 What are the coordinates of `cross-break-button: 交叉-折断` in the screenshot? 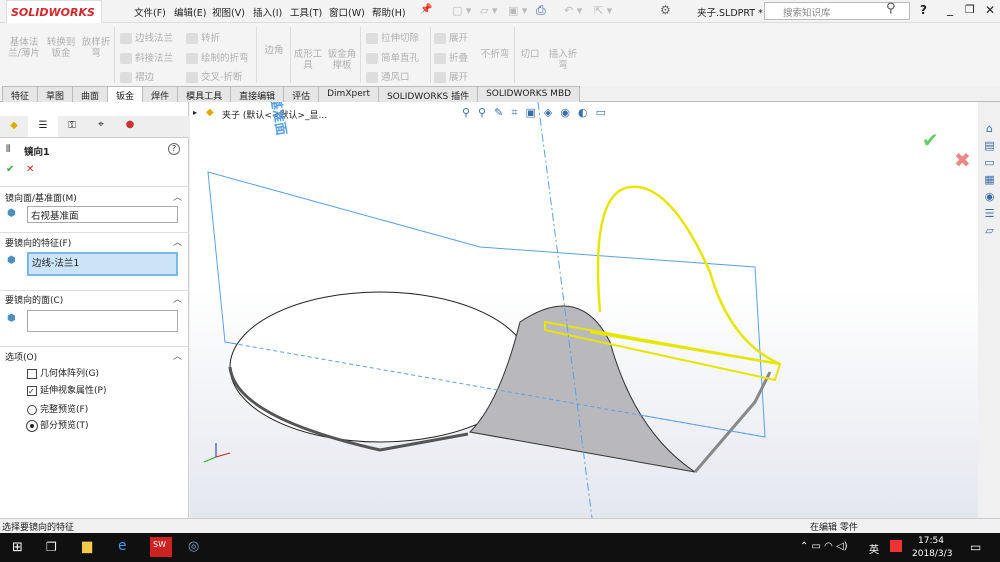 It's located at (214, 76).